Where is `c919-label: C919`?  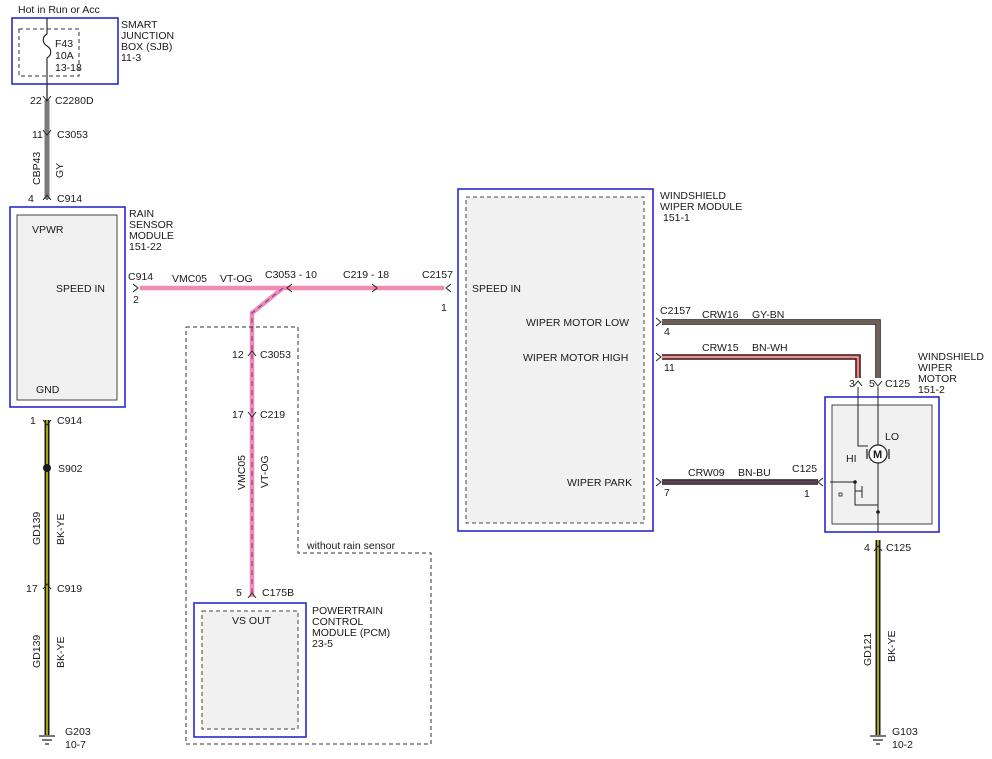
c919-label: C919 is located at coordinates (69, 589).